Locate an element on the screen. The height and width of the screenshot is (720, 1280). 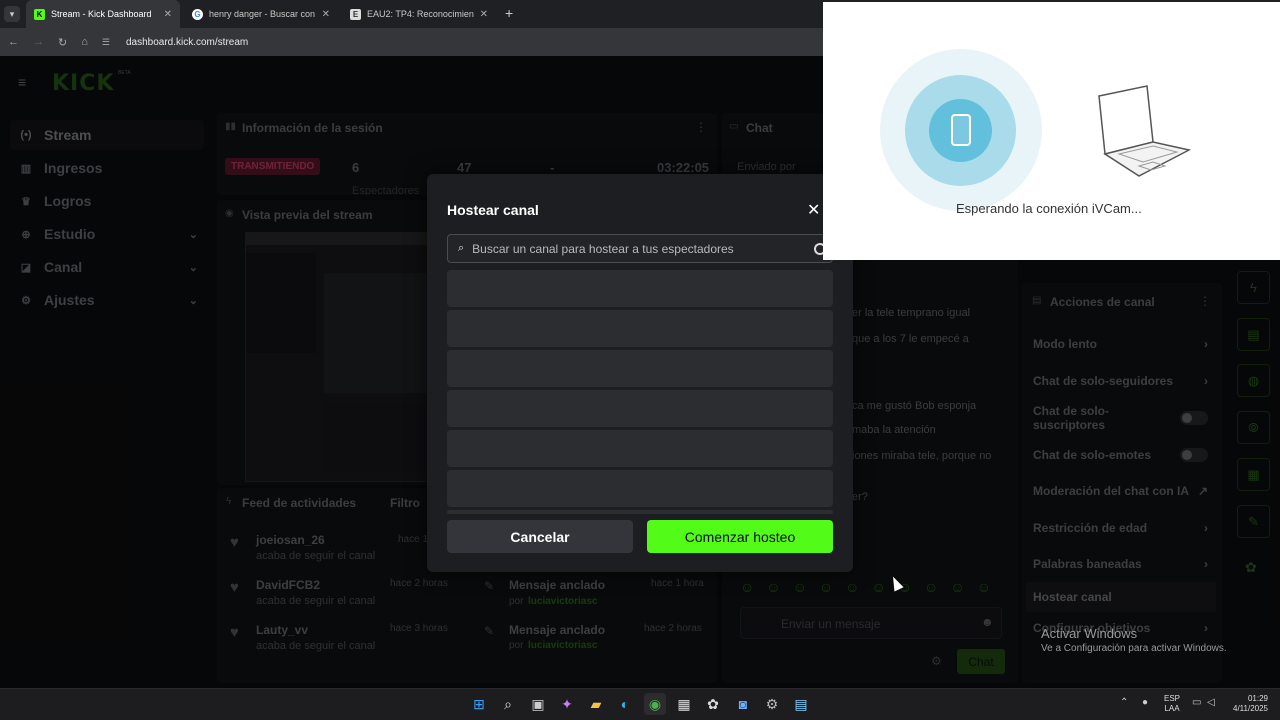
volume-icon: ◁ is located at coordinates (1211, 702).